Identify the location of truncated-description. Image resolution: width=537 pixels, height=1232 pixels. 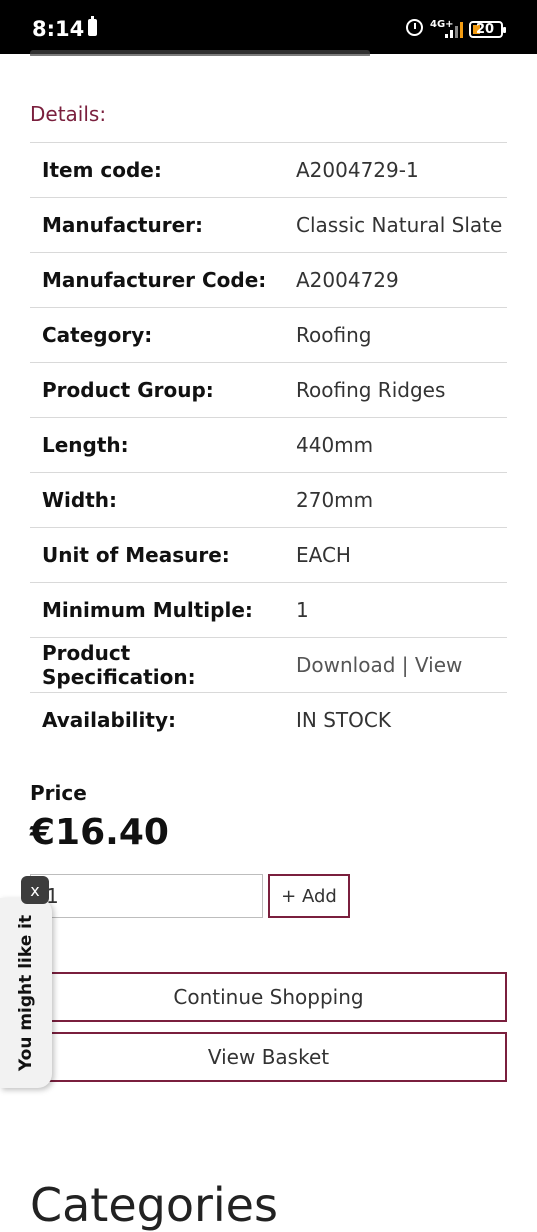
(200, 48).